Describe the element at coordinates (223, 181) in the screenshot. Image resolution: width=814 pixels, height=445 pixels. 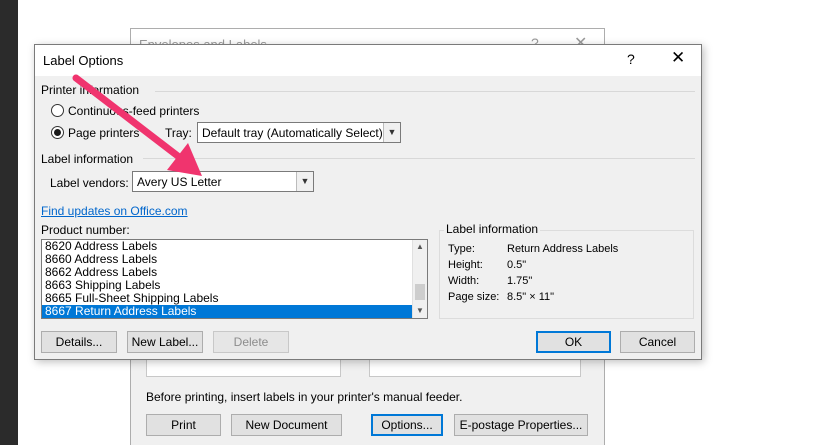
I see `label-vendors-select: Avery US Letter ▼` at that location.